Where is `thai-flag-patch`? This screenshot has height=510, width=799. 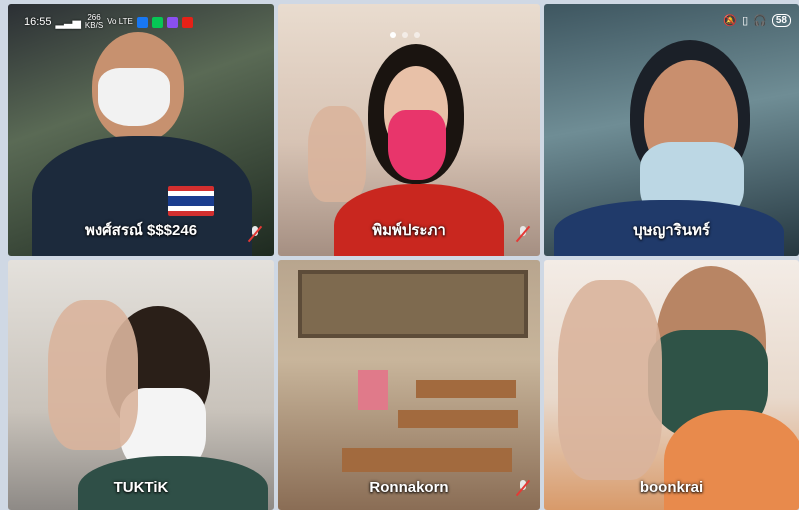
thai-flag-patch is located at coordinates (191, 201).